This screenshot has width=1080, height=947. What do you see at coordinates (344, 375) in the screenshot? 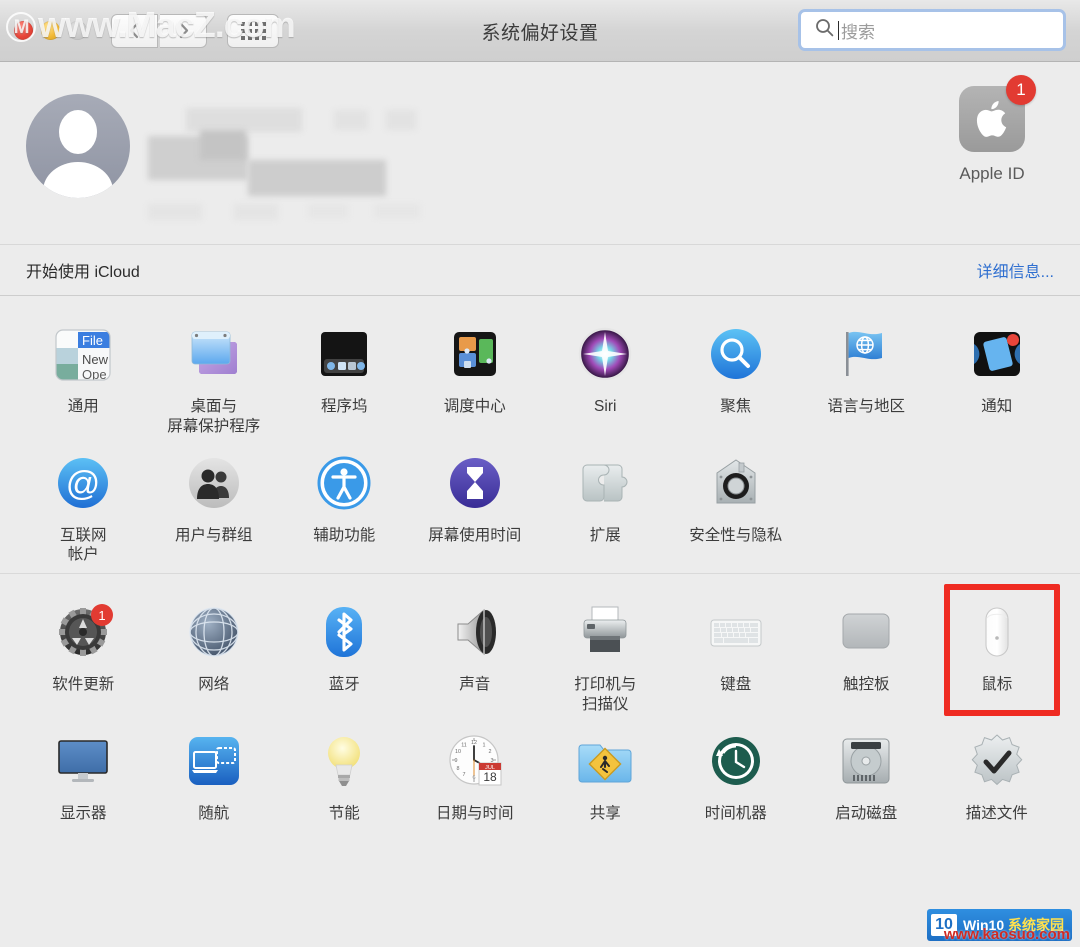
I see `pref-item-dock: 程序坞` at bounding box center [344, 375].